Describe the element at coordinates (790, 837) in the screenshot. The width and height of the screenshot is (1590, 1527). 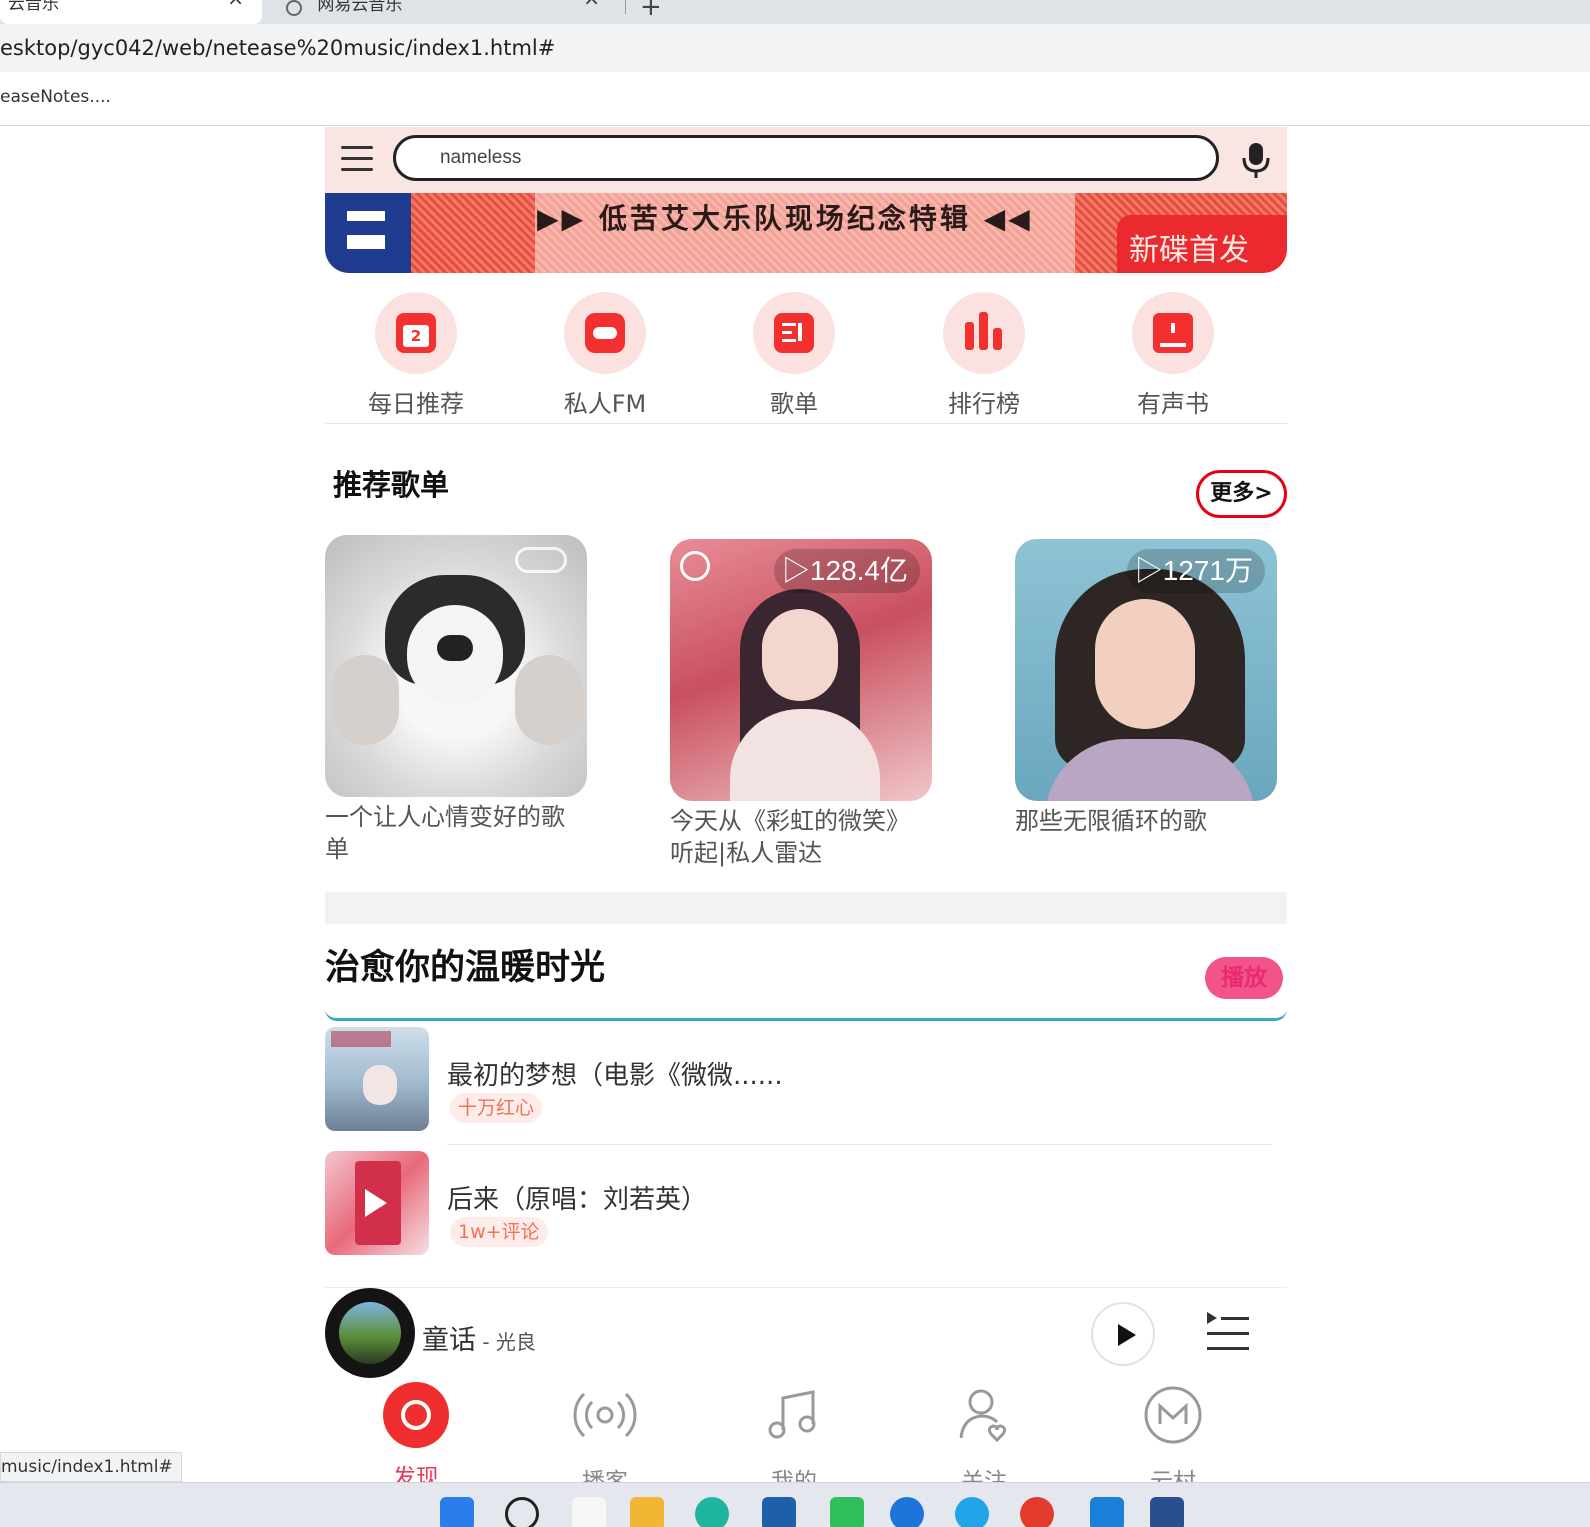
I see `playlist-caption: 今天从《彩虹的微笑》听起|私人雷达` at that location.